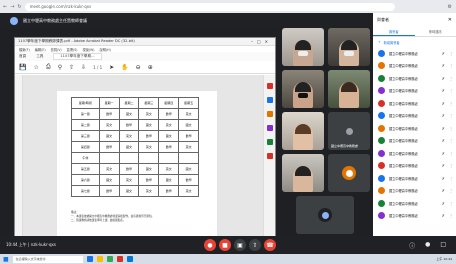 The height and width of the screenshot is (264, 456). What do you see at coordinates (270, 245) in the screenshot?
I see `end-call-icon: ☎` at bounding box center [270, 245].